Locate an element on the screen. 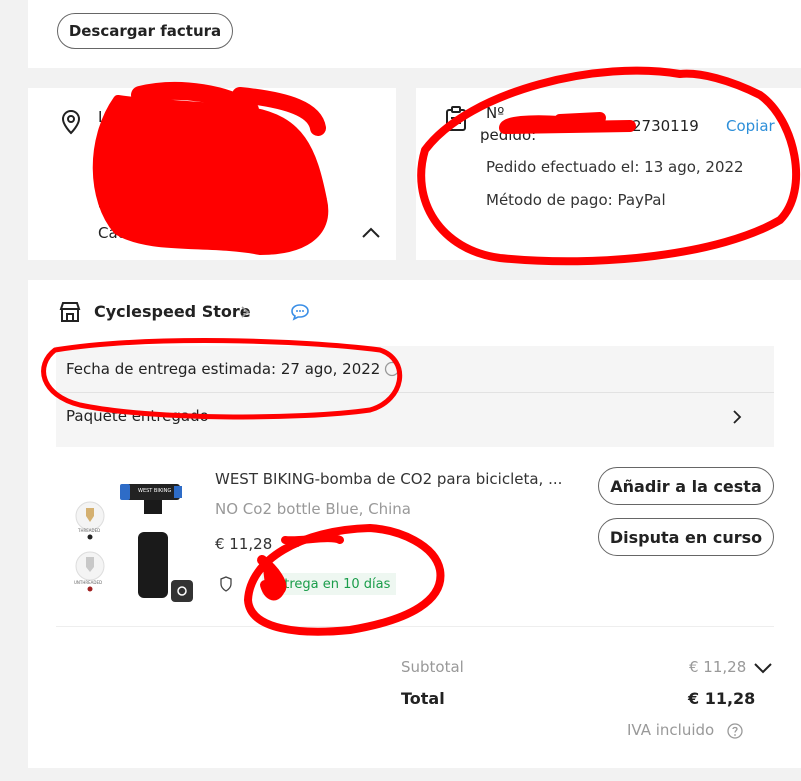  address-line-1b: PI is located at coordinates (203, 117).